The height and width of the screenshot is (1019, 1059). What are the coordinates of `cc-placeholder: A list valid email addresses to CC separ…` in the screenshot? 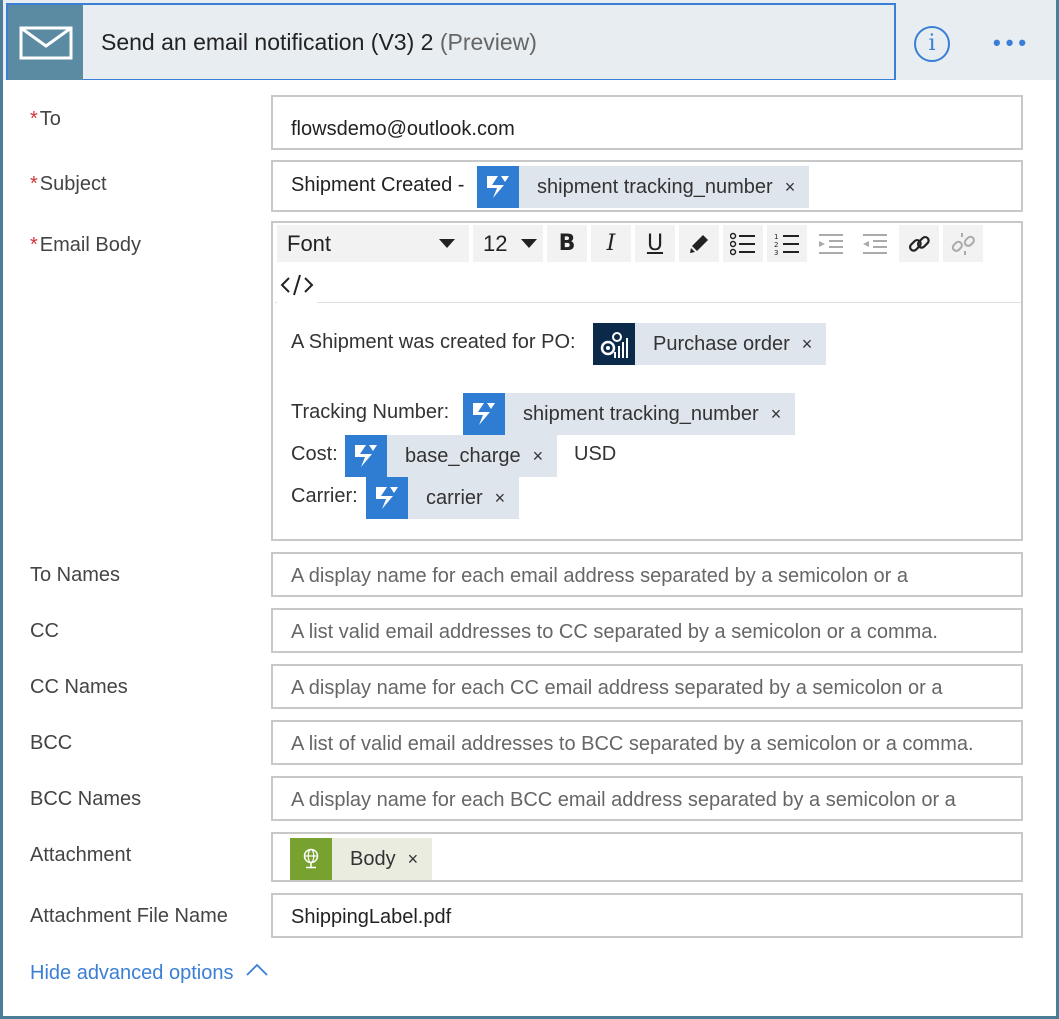 It's located at (614, 632).